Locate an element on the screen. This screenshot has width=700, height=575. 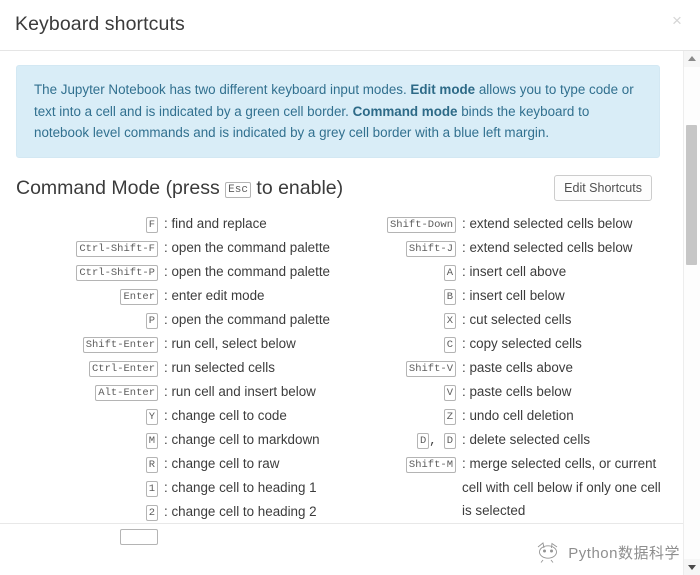
shortcut-description: : insert cell above is located at coordinates (558, 272).